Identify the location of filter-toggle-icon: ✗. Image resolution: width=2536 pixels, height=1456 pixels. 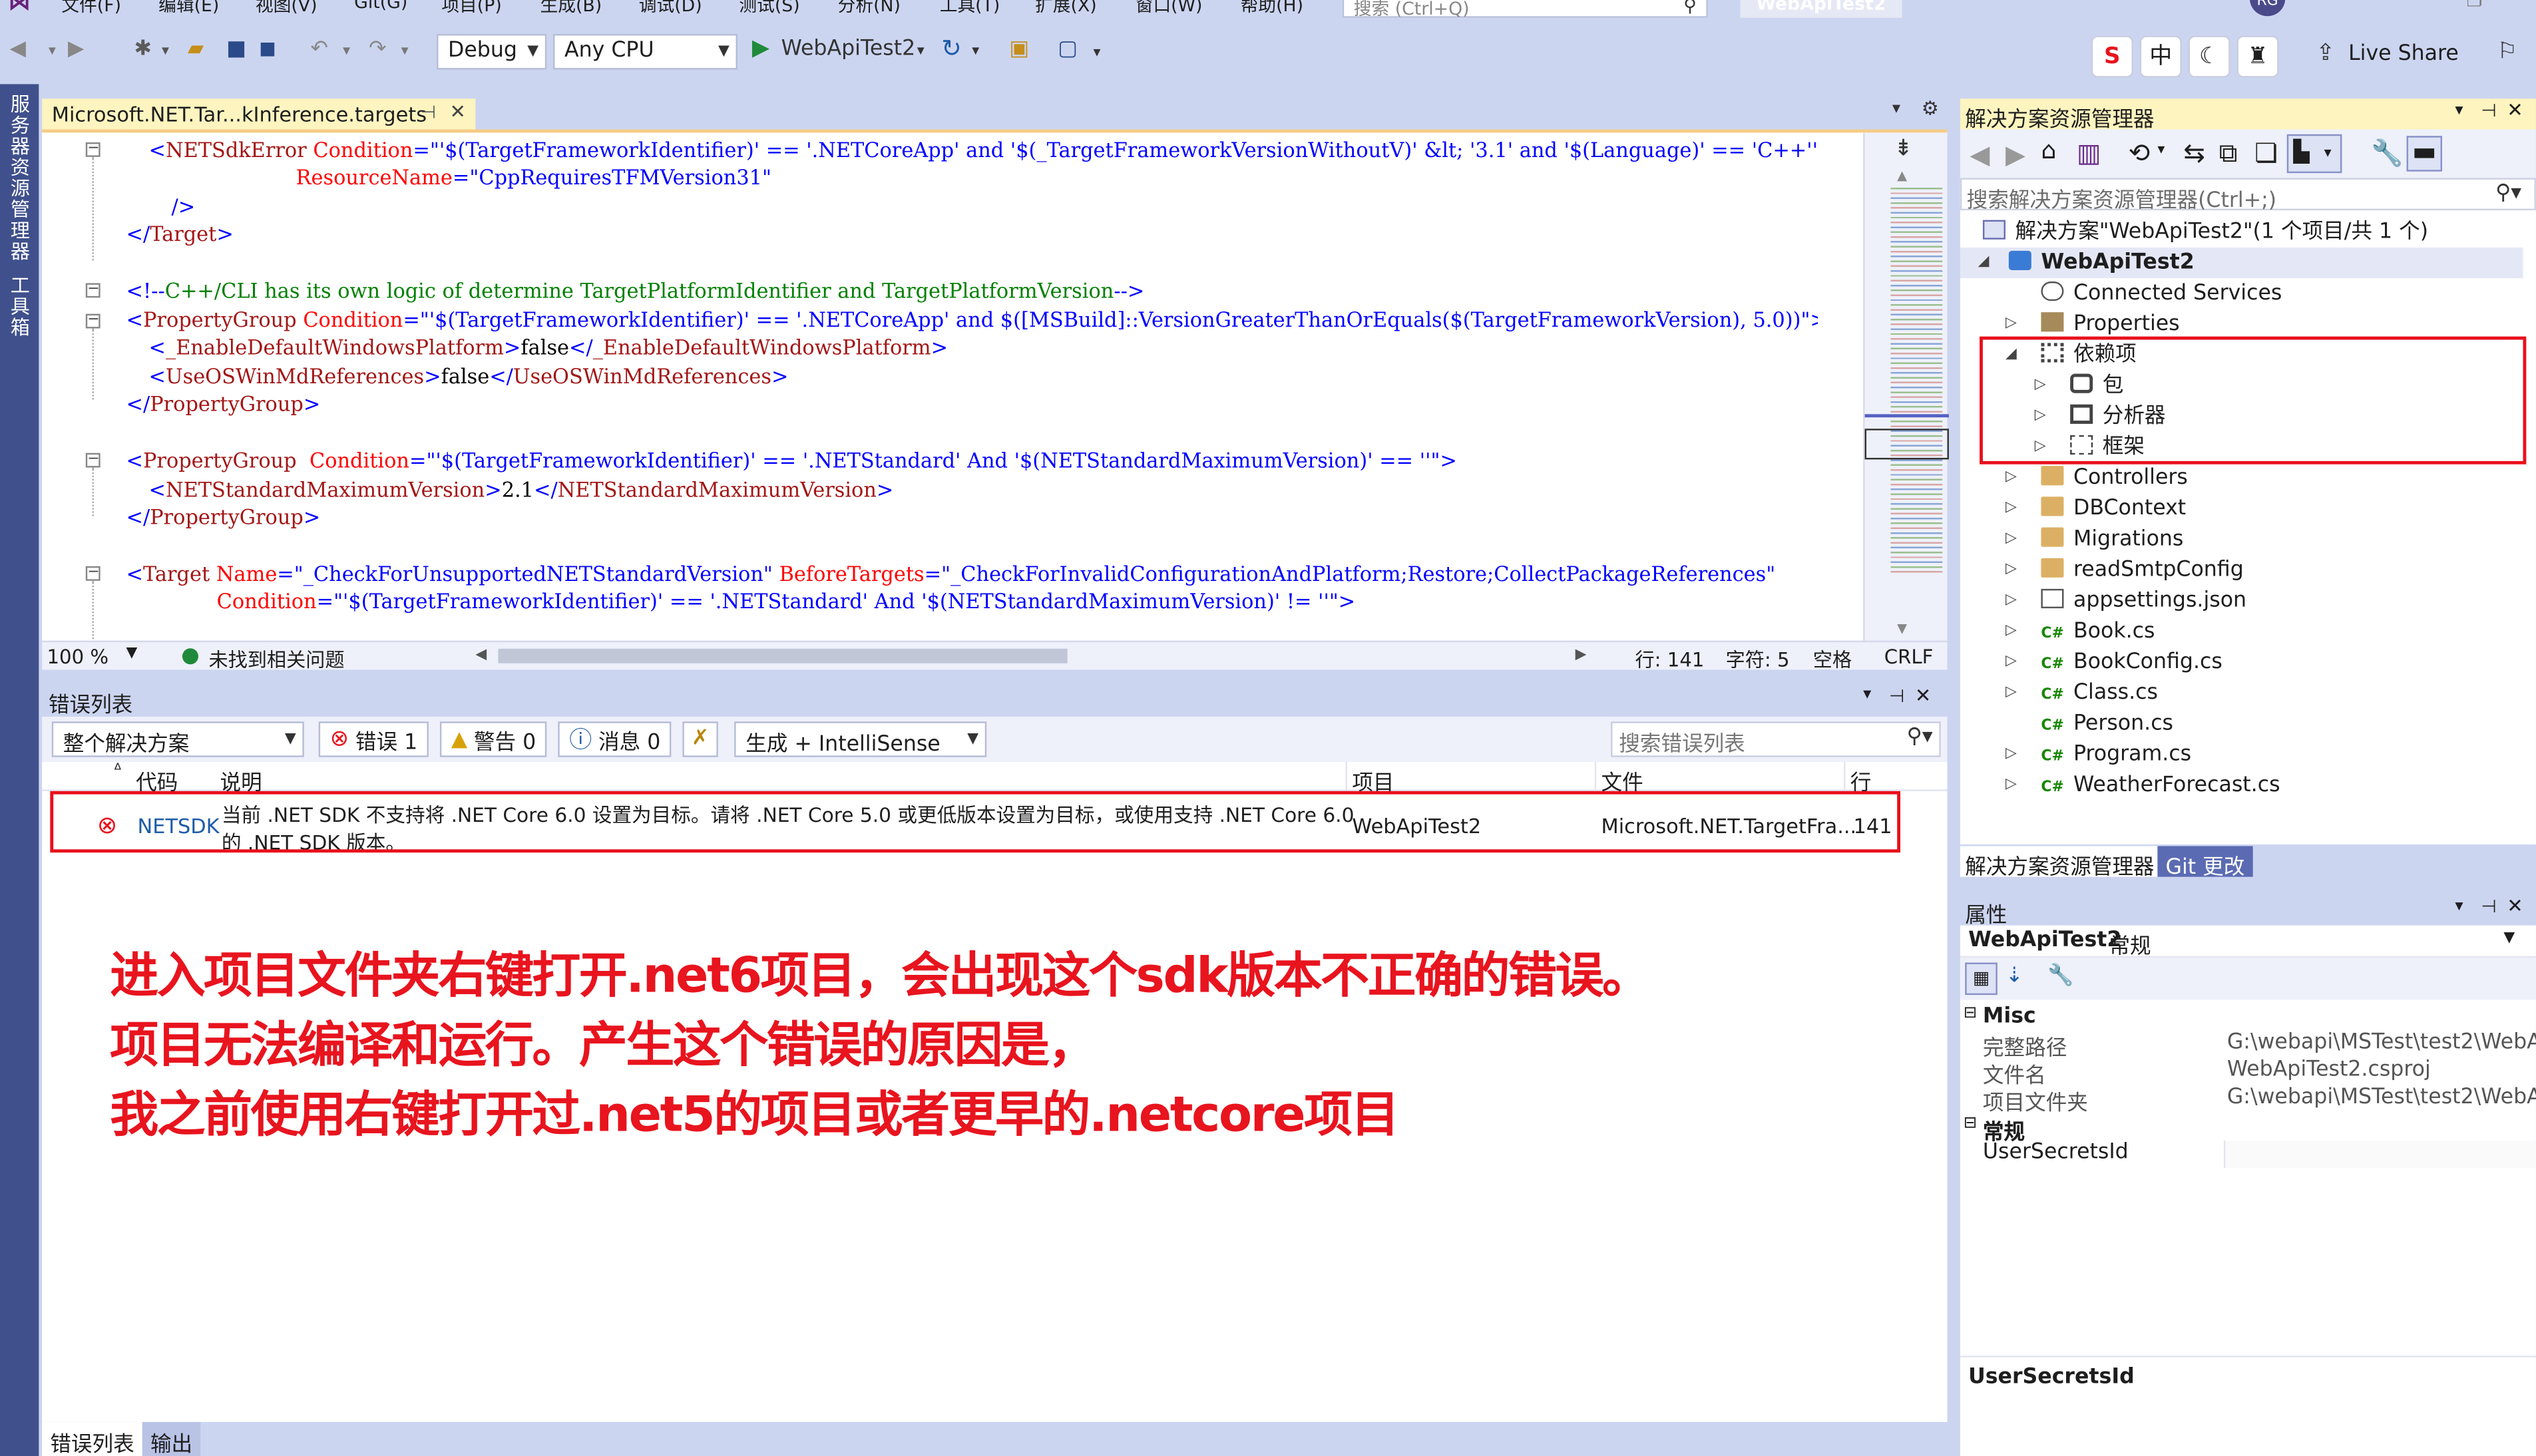
(700, 739).